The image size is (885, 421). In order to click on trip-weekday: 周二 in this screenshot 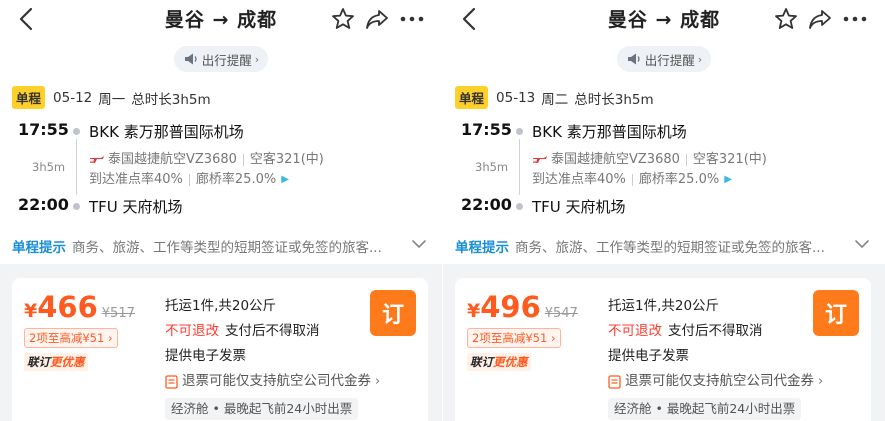, I will do `click(555, 99)`.